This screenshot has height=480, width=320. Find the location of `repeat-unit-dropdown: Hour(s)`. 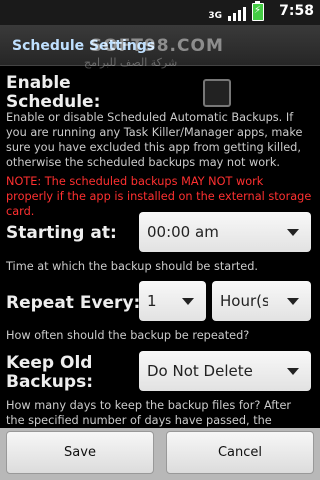

repeat-unit-dropdown: Hour(s) is located at coordinates (261, 301).